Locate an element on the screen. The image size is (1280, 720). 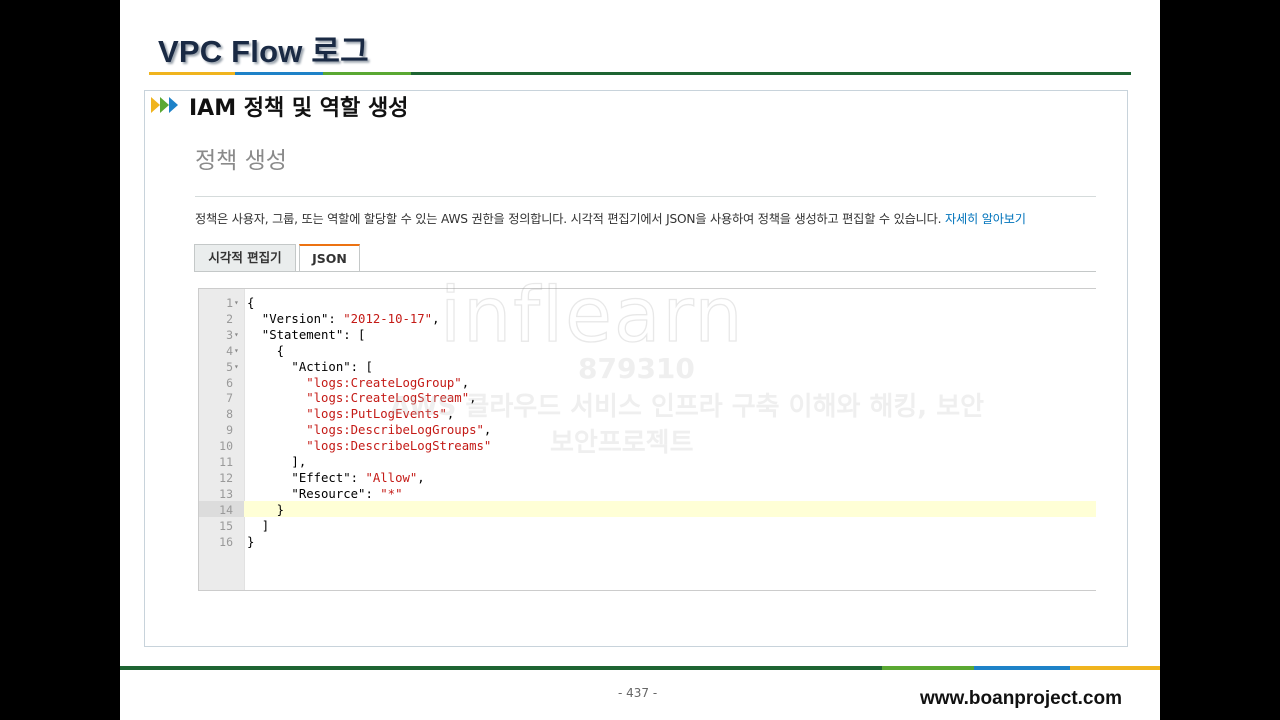
code-key: "Version": is located at coordinates (295, 318).